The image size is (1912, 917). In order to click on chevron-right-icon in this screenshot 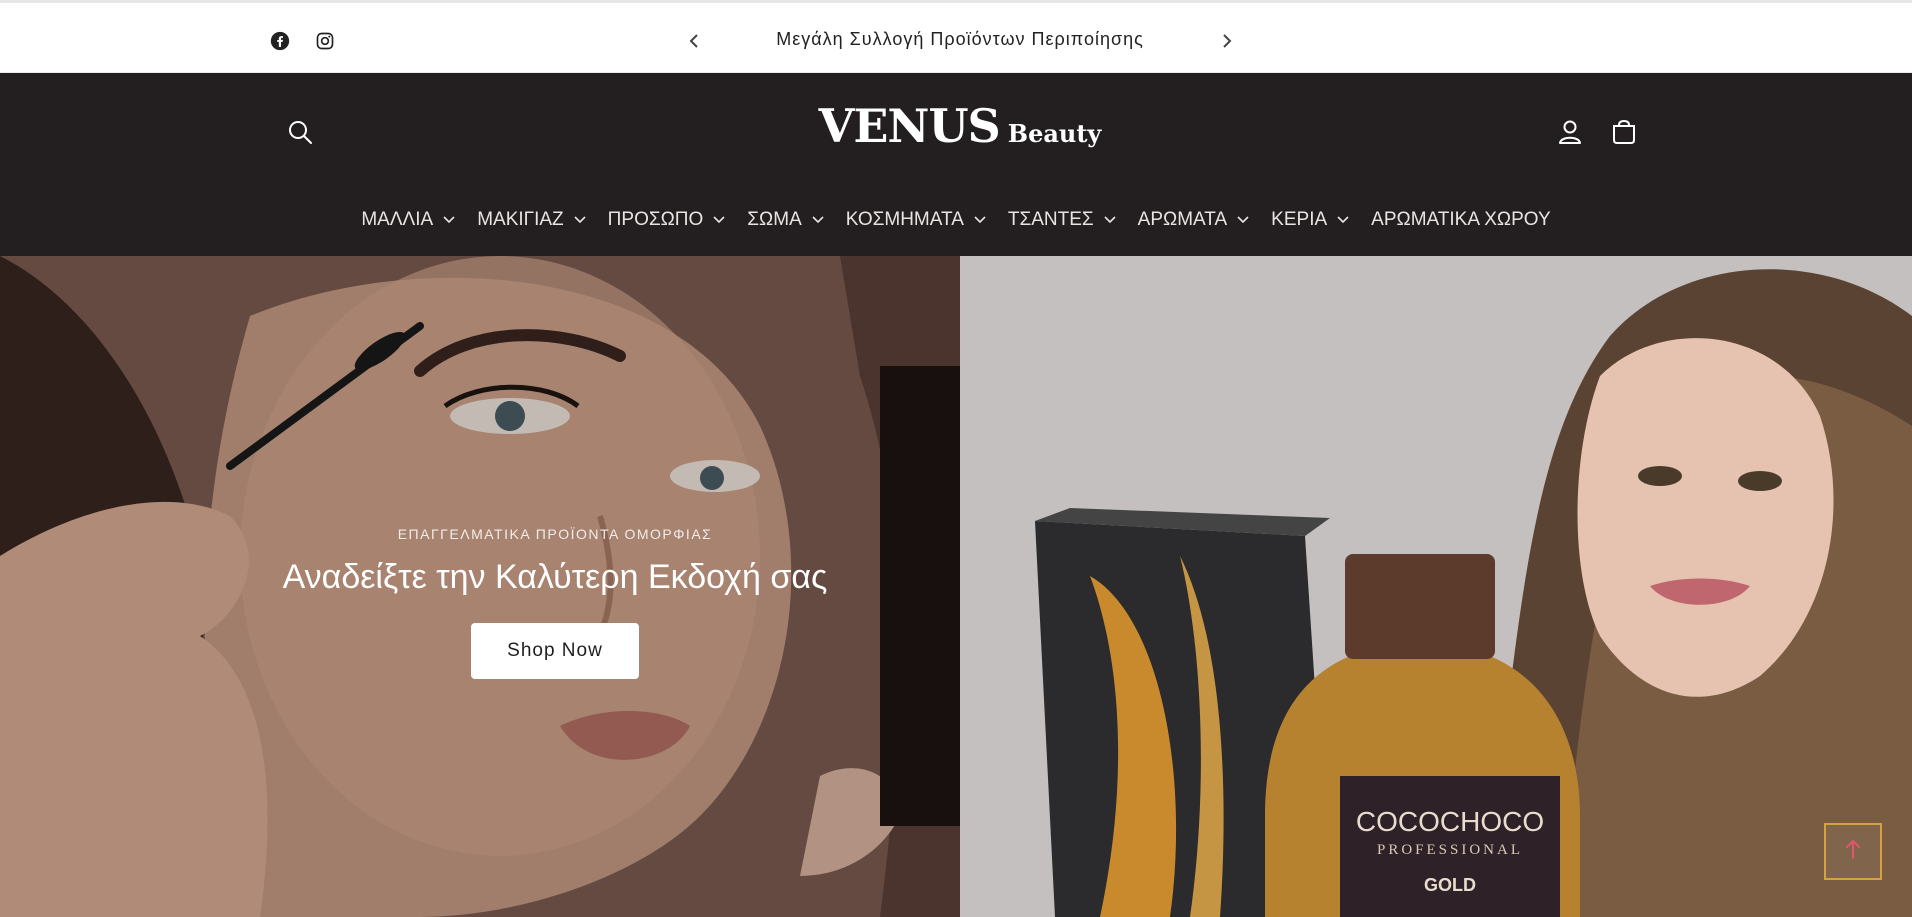, I will do `click(1227, 41)`.